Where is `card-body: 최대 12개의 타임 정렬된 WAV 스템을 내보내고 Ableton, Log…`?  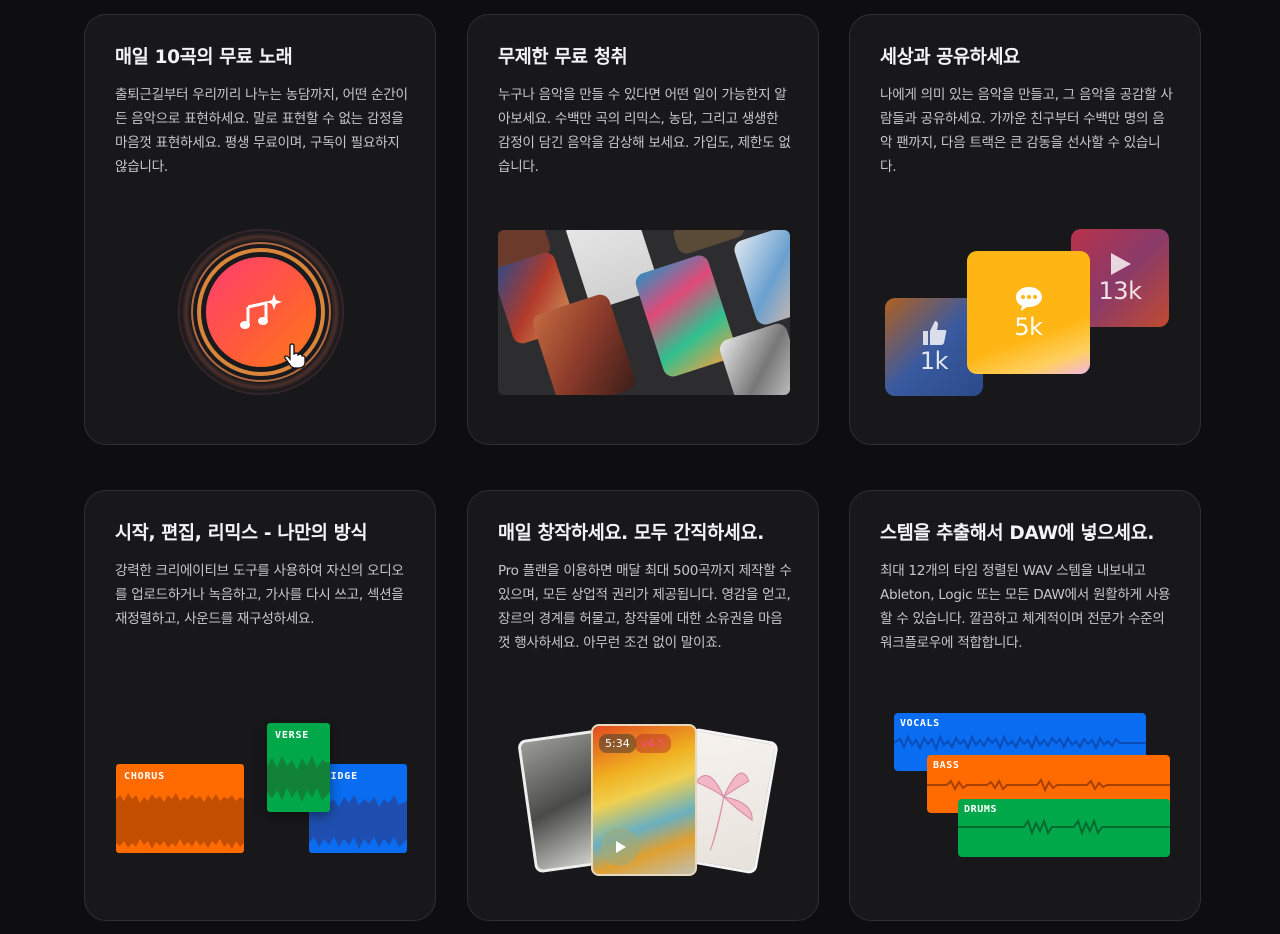 card-body: 최대 12개의 타임 정렬된 WAV 스템을 내보내고 Ableton, Log… is located at coordinates (1025, 607).